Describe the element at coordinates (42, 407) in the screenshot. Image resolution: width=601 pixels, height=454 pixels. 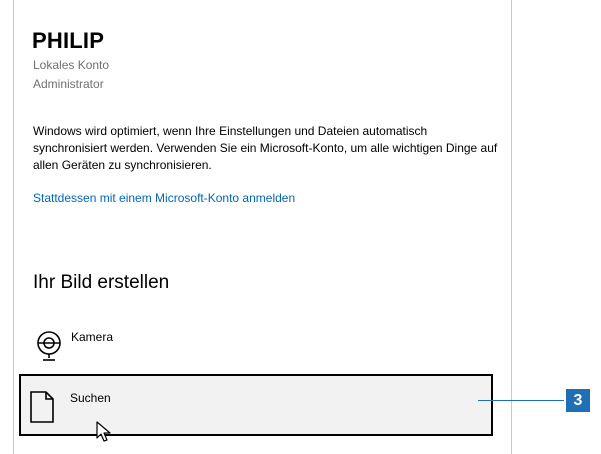
I see `file-icon` at that location.